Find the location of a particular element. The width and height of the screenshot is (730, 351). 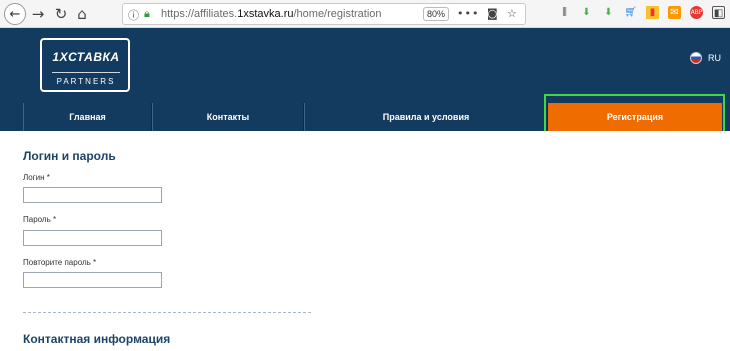

lock-icon: 🔒︎ is located at coordinates (147, 14).